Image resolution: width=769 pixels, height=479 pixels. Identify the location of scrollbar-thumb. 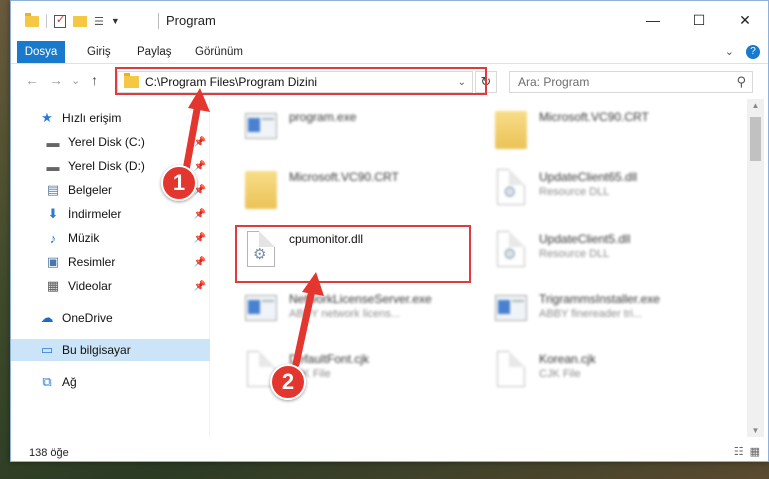
(755, 139).